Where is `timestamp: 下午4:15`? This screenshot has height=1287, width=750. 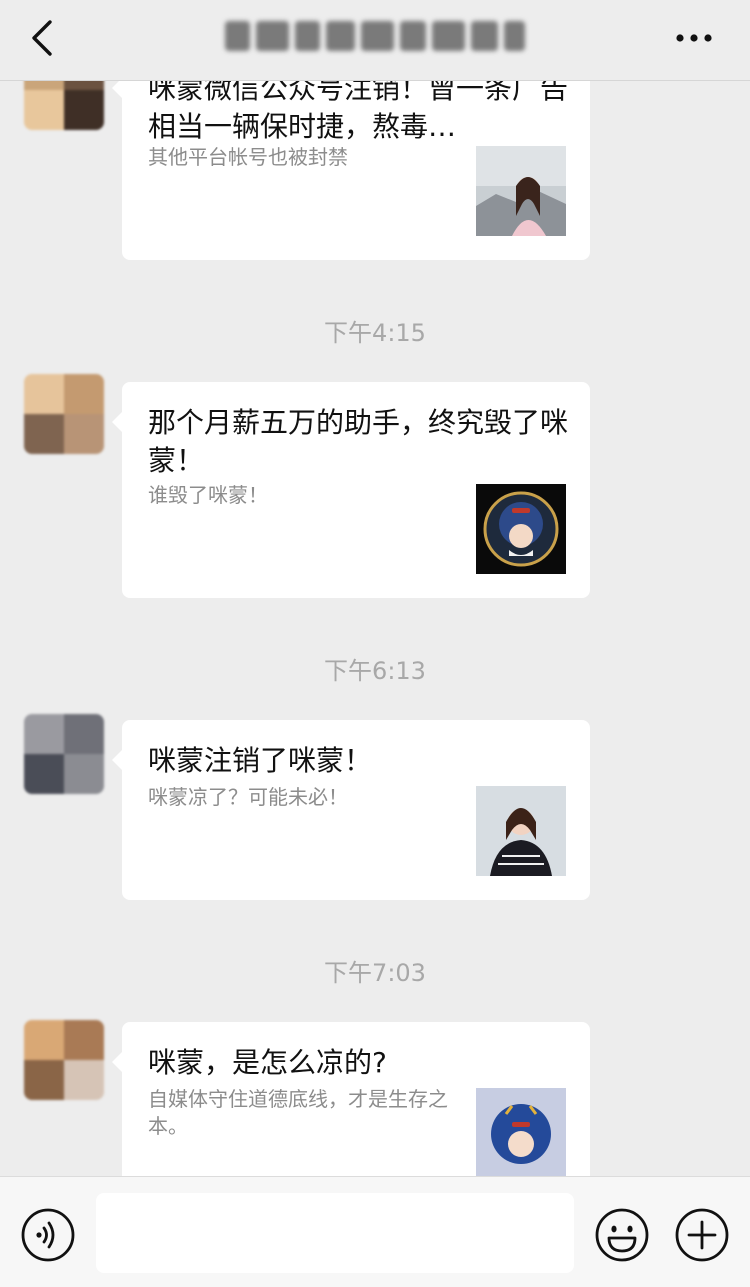 timestamp: 下午4:15 is located at coordinates (375, 333).